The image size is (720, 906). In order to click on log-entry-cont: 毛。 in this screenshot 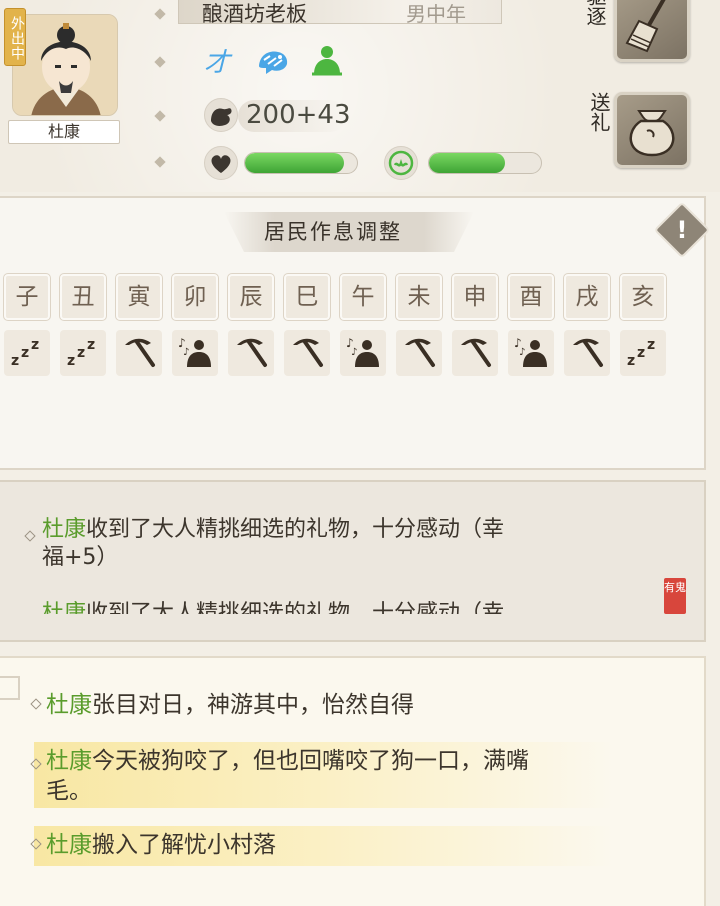, I will do `click(69, 791)`.